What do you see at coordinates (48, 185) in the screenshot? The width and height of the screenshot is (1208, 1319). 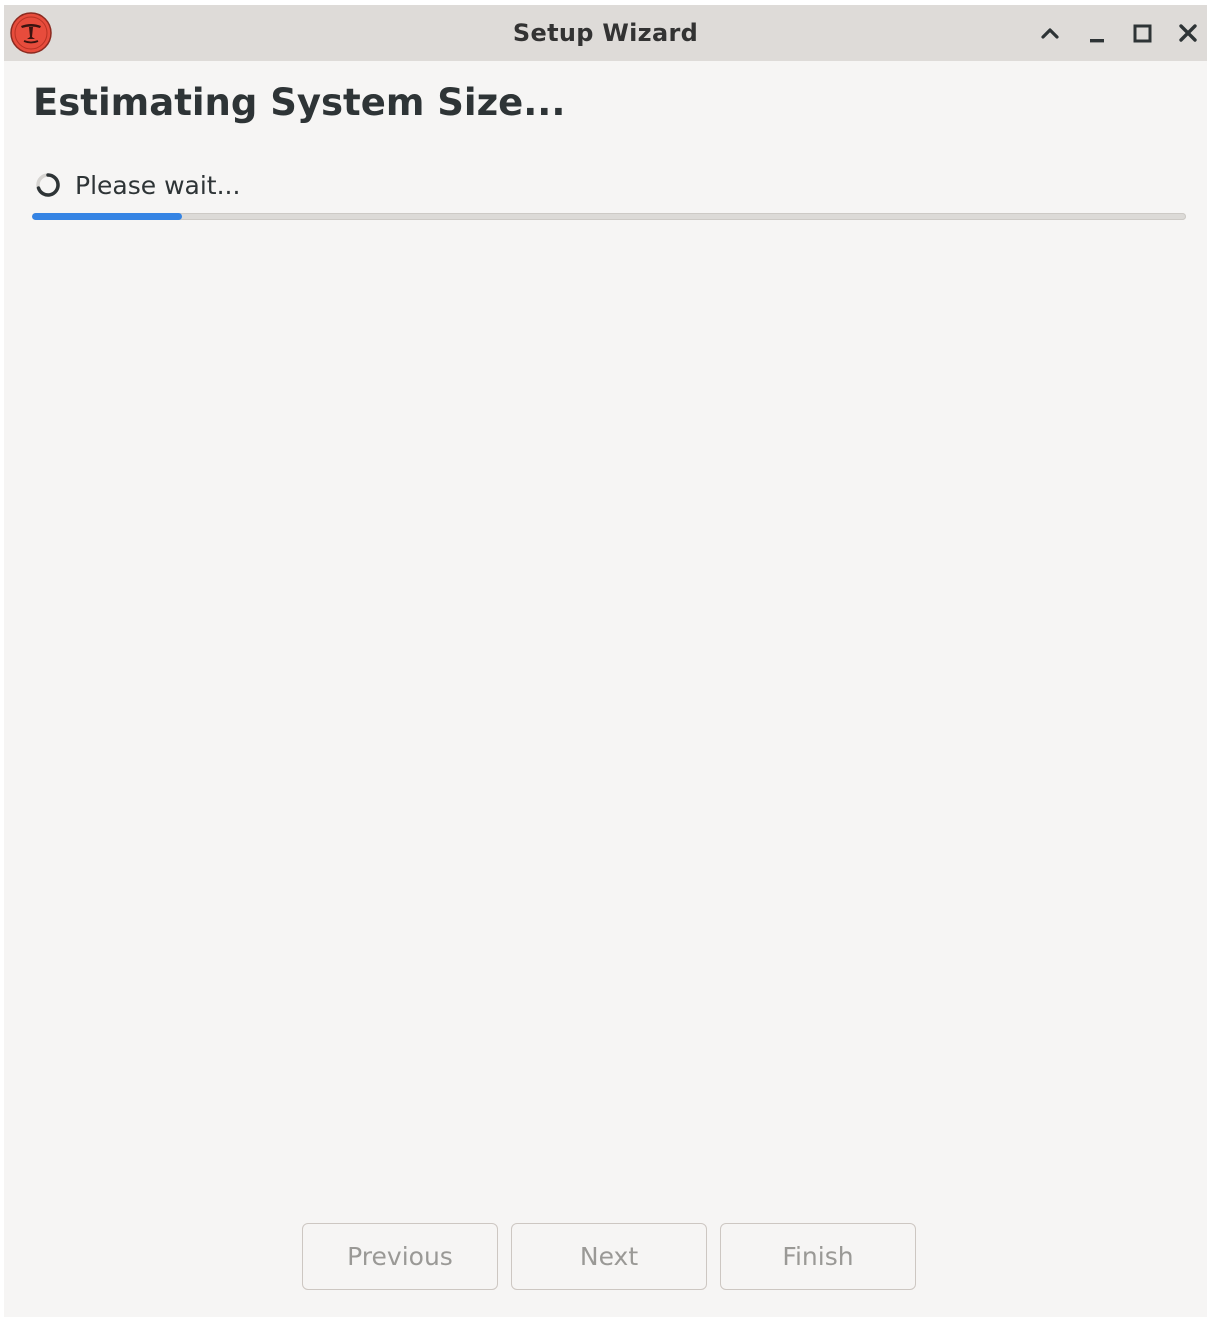 I see `spinner-icon` at bounding box center [48, 185].